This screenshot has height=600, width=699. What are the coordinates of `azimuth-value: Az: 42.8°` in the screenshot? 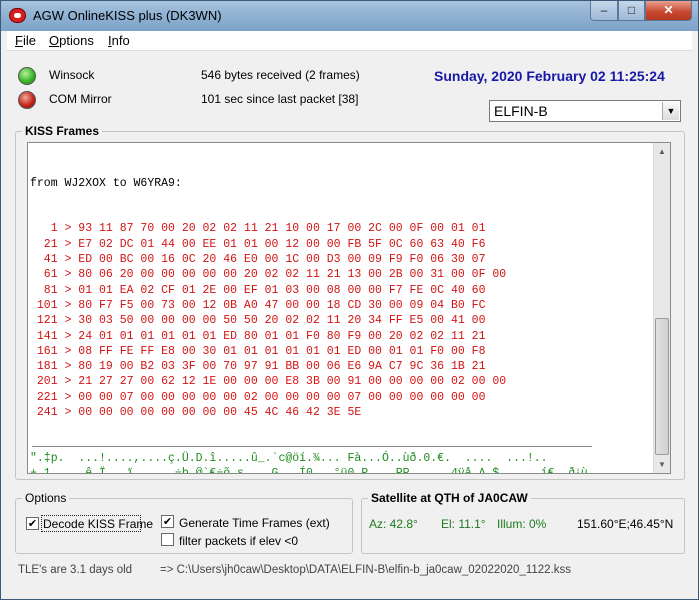 It's located at (393, 524).